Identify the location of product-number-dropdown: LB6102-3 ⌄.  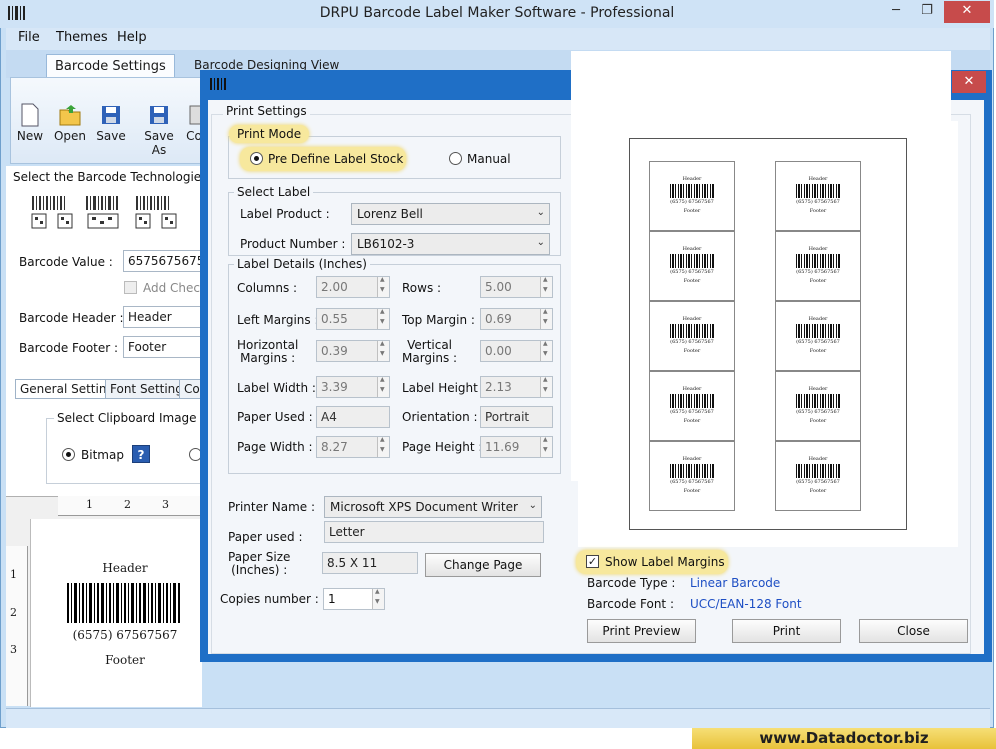
(450, 244).